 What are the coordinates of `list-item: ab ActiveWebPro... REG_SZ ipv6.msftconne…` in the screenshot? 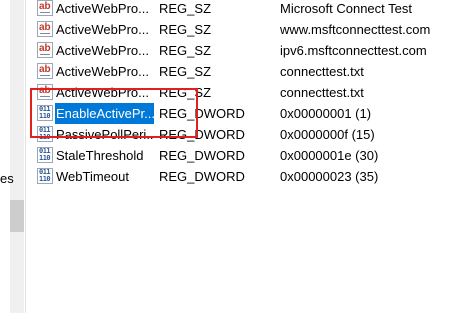 It's located at (246, 50).